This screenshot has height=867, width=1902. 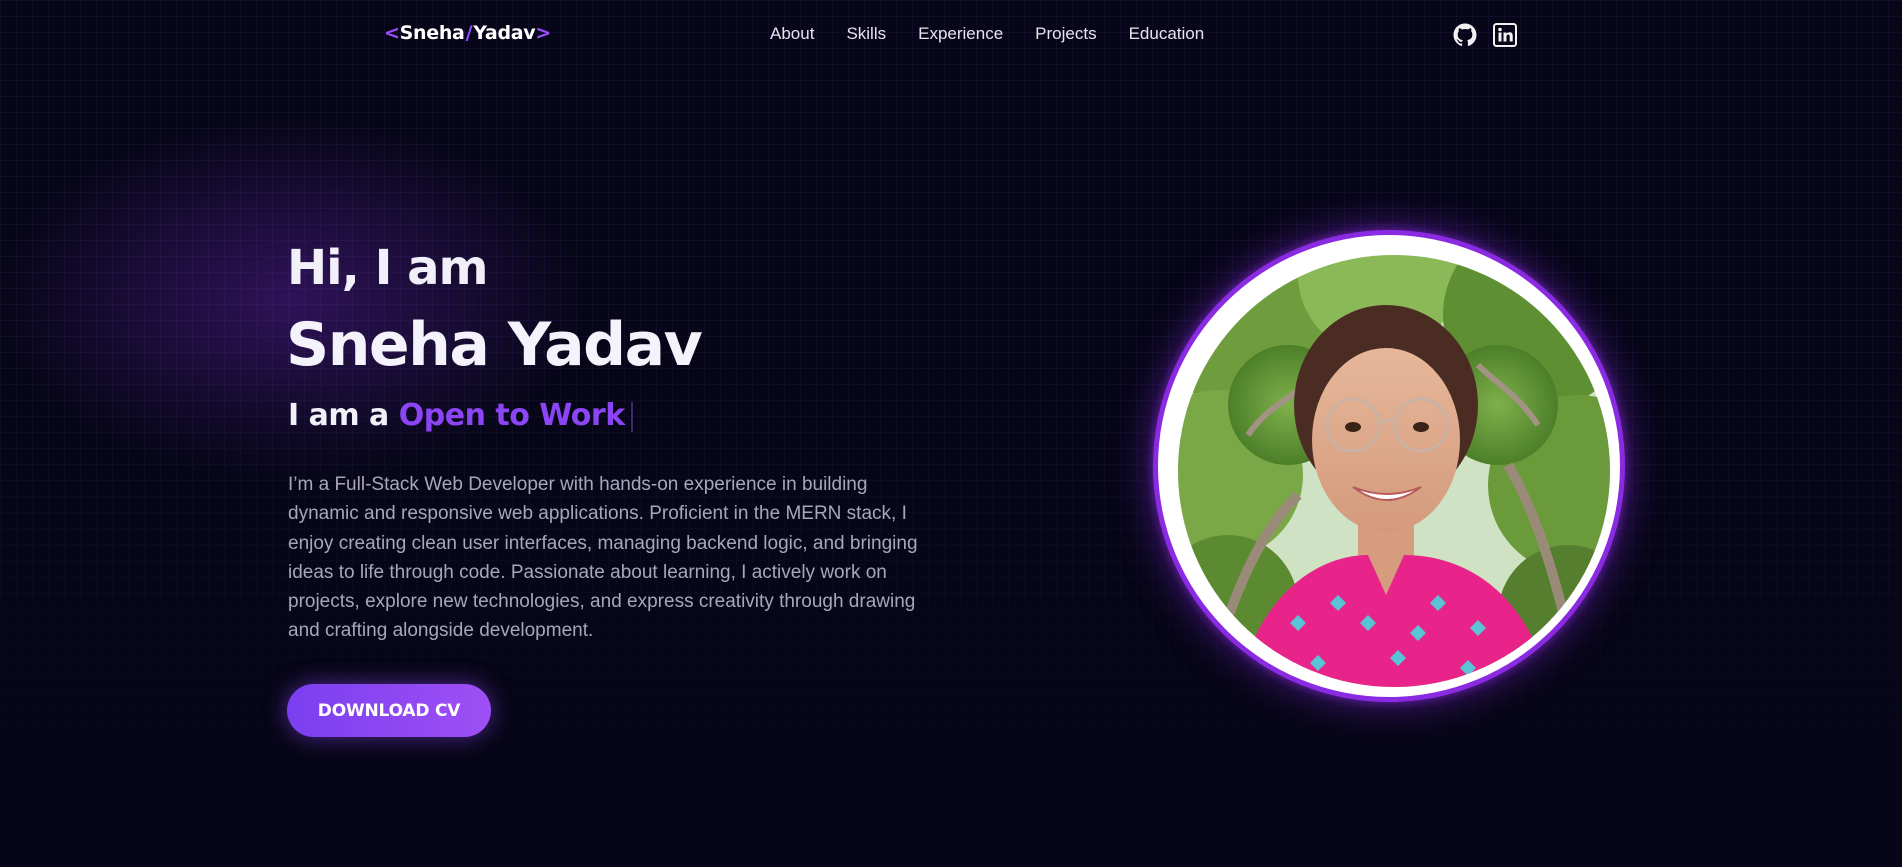 I want to click on role-prefix: I am a, so click(x=338, y=415).